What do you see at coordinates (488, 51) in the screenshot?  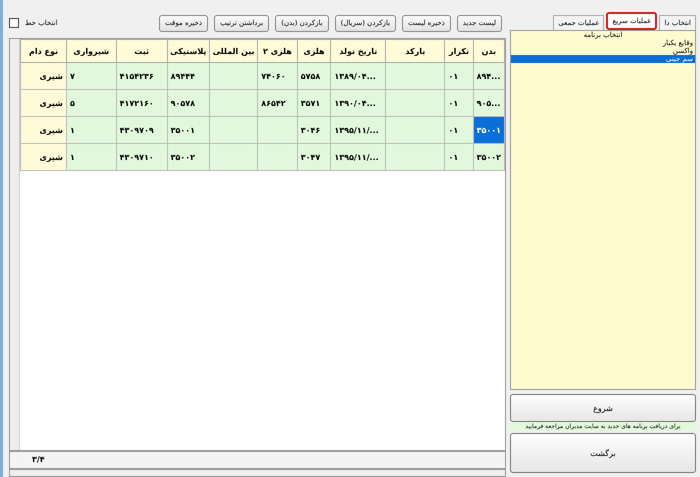 I see `column-header: بدن` at bounding box center [488, 51].